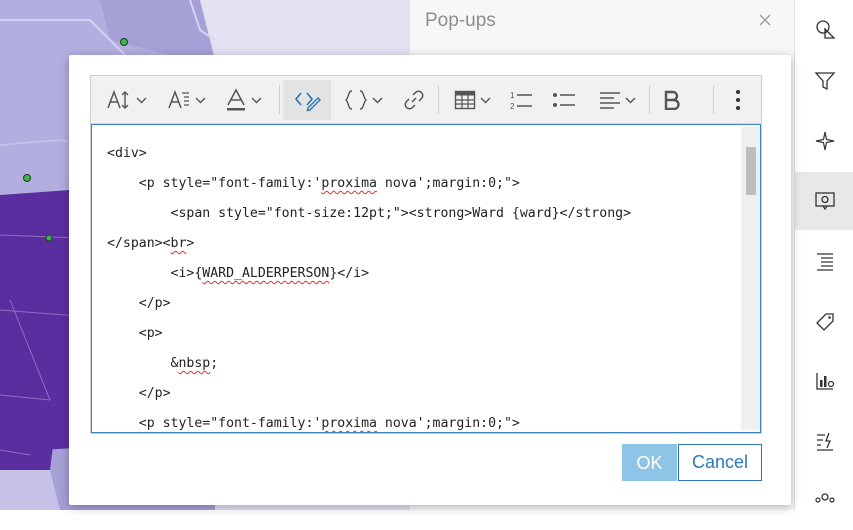  What do you see at coordinates (765, 21) in the screenshot?
I see `close-icon` at bounding box center [765, 21].